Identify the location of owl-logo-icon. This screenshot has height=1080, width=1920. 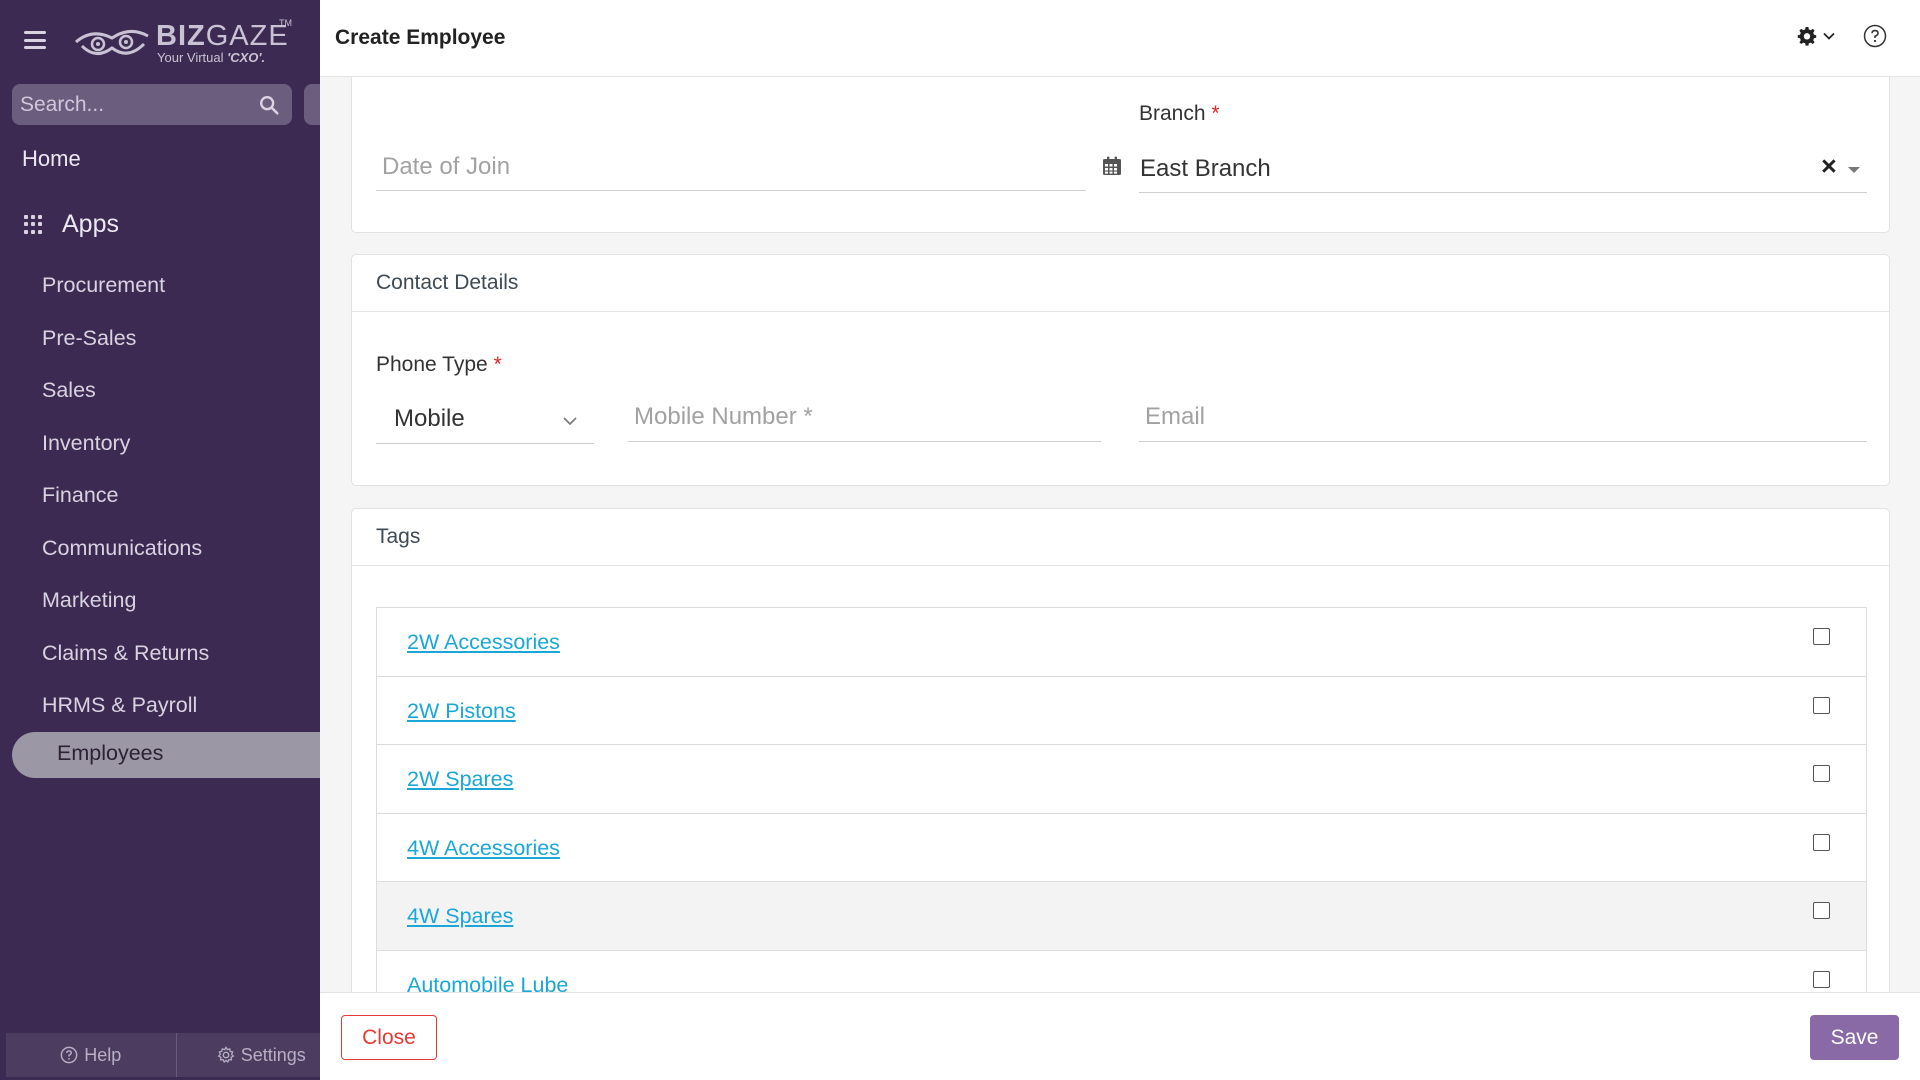
(112, 42).